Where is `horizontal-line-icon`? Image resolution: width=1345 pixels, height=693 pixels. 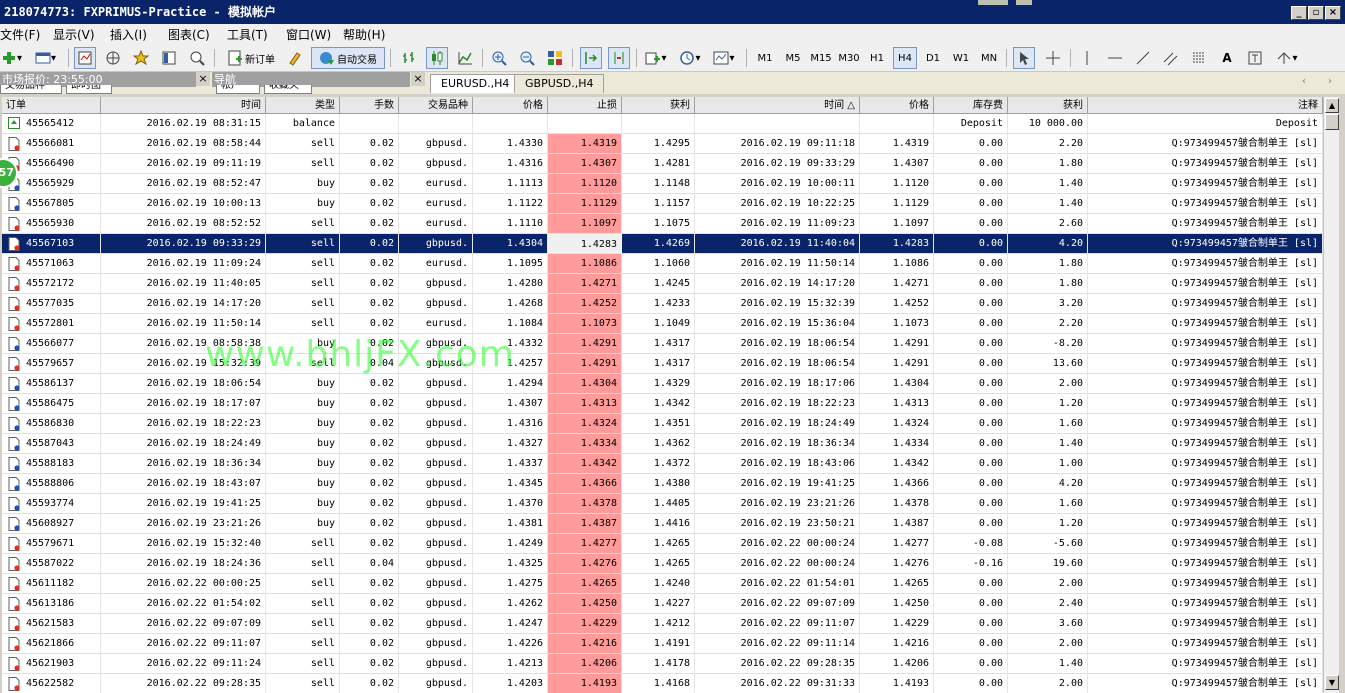 horizontal-line-icon is located at coordinates (1115, 58).